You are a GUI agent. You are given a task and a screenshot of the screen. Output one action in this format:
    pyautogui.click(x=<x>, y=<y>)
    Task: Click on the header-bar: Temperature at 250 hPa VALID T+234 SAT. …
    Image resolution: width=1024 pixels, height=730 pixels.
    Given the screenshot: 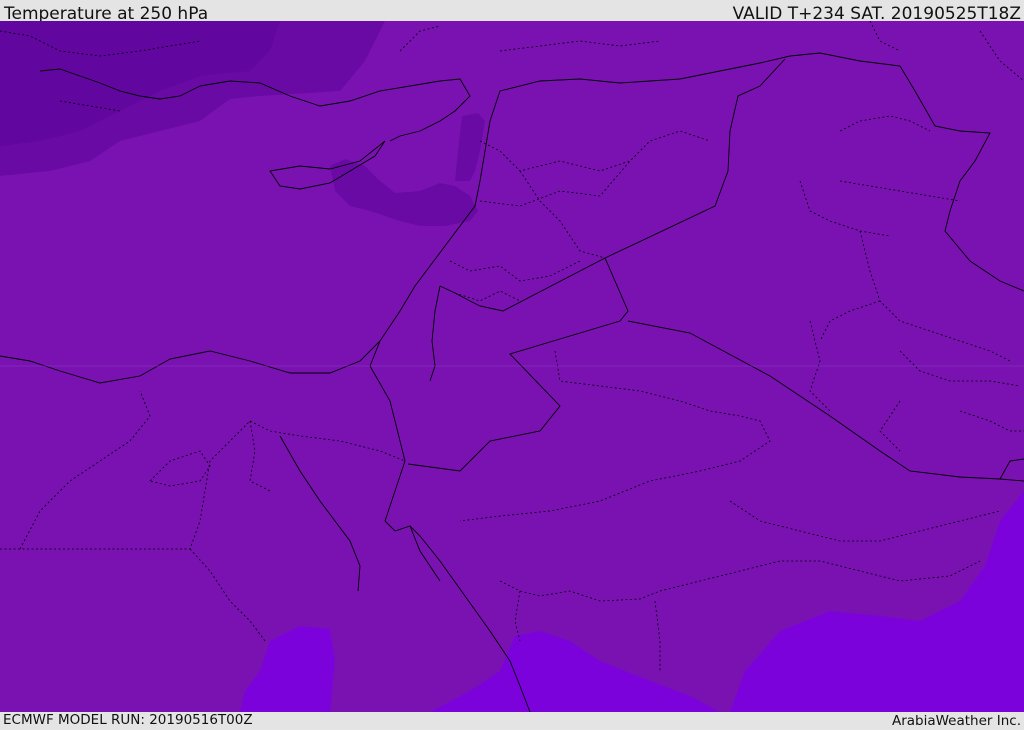 What is the action you would take?
    pyautogui.click(x=512, y=12)
    